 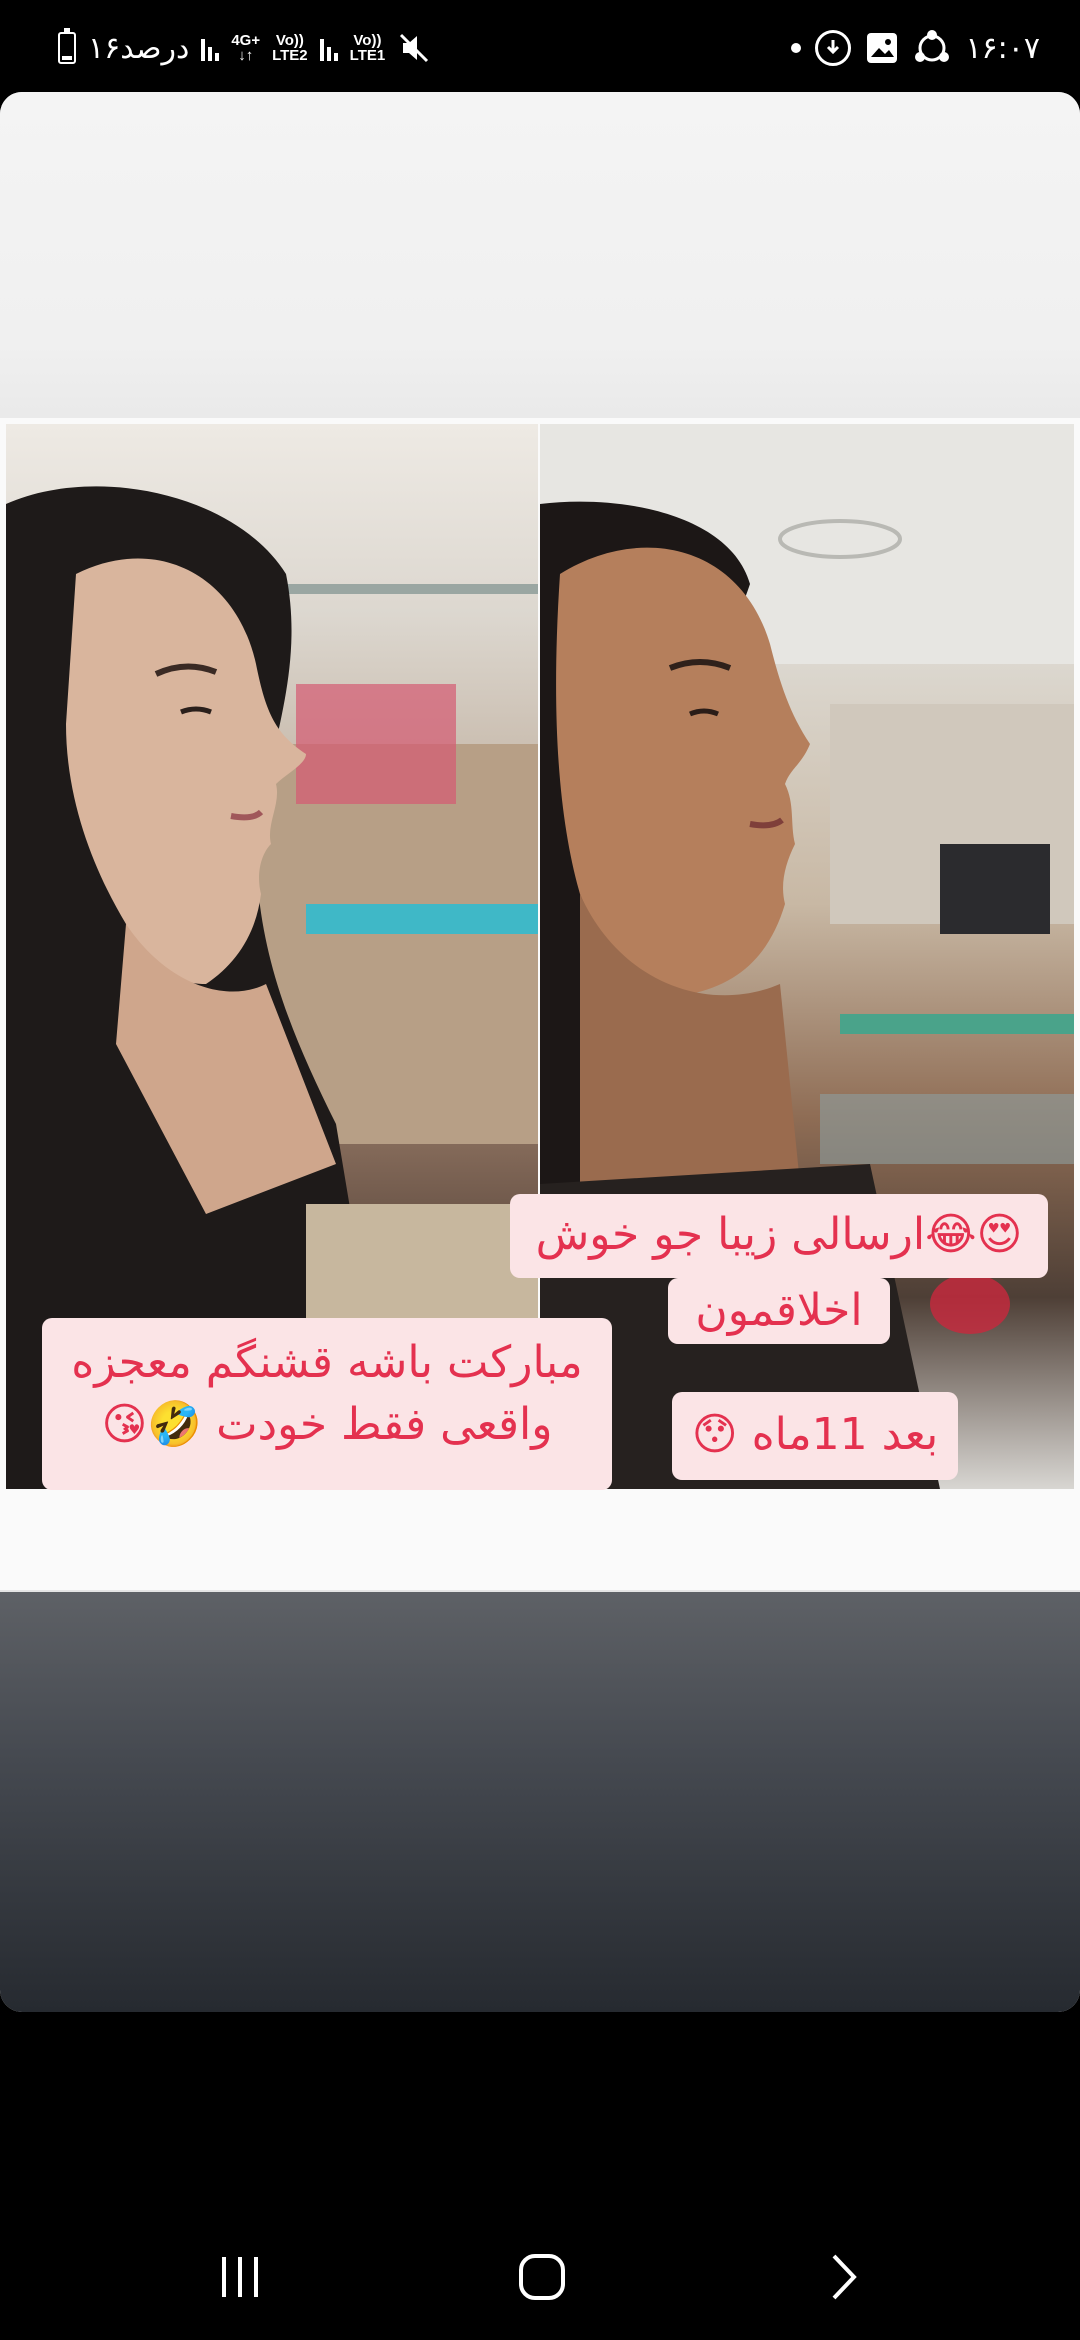 I want to click on home-button, so click(x=542, y=2277).